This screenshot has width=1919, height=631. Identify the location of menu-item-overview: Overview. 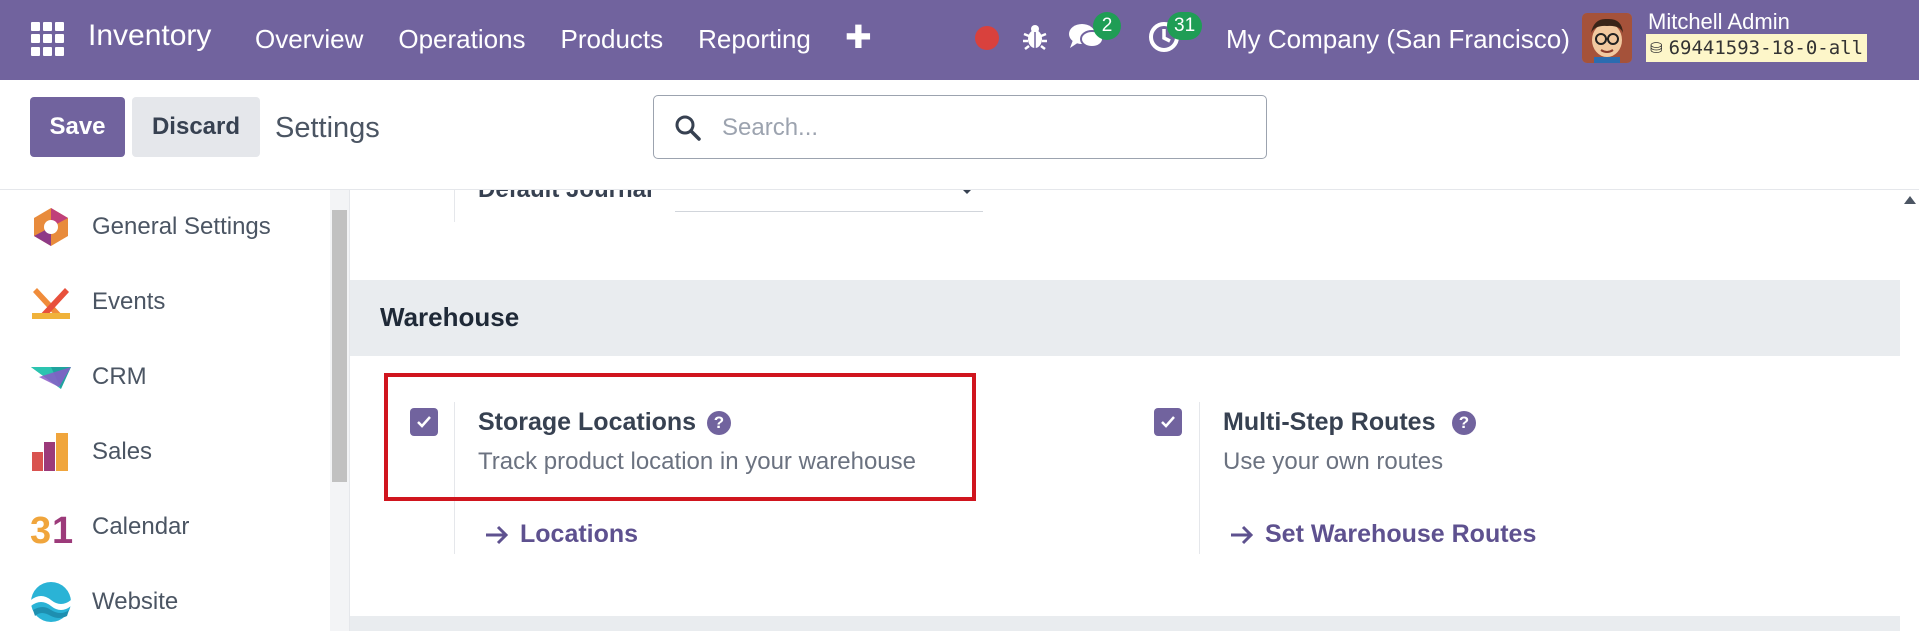
(309, 39).